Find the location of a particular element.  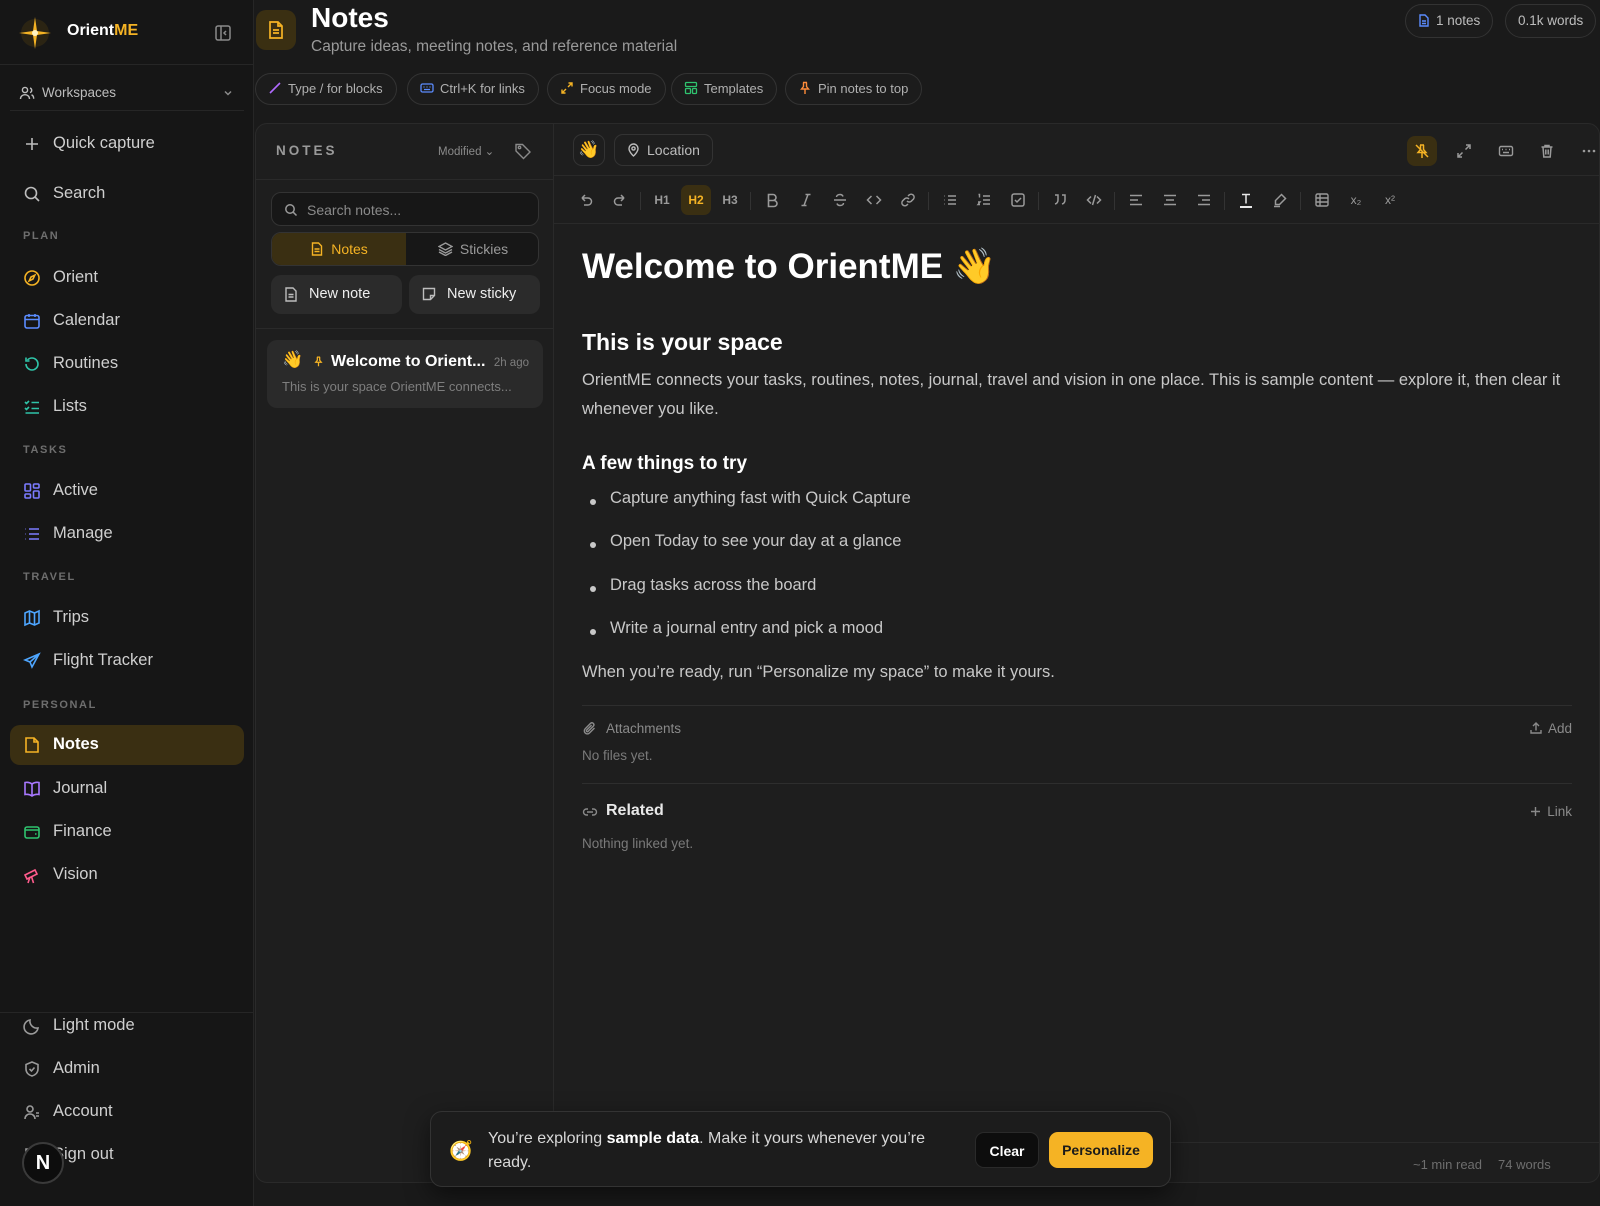

heading-1-button: H1 is located at coordinates (662, 200).